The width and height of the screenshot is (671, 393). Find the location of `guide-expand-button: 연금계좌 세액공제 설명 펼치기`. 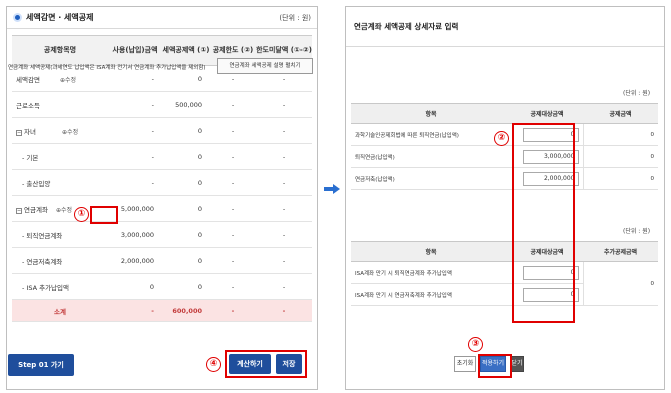

guide-expand-button: 연금계좌 세액공제 설명 펼치기 is located at coordinates (265, 66).